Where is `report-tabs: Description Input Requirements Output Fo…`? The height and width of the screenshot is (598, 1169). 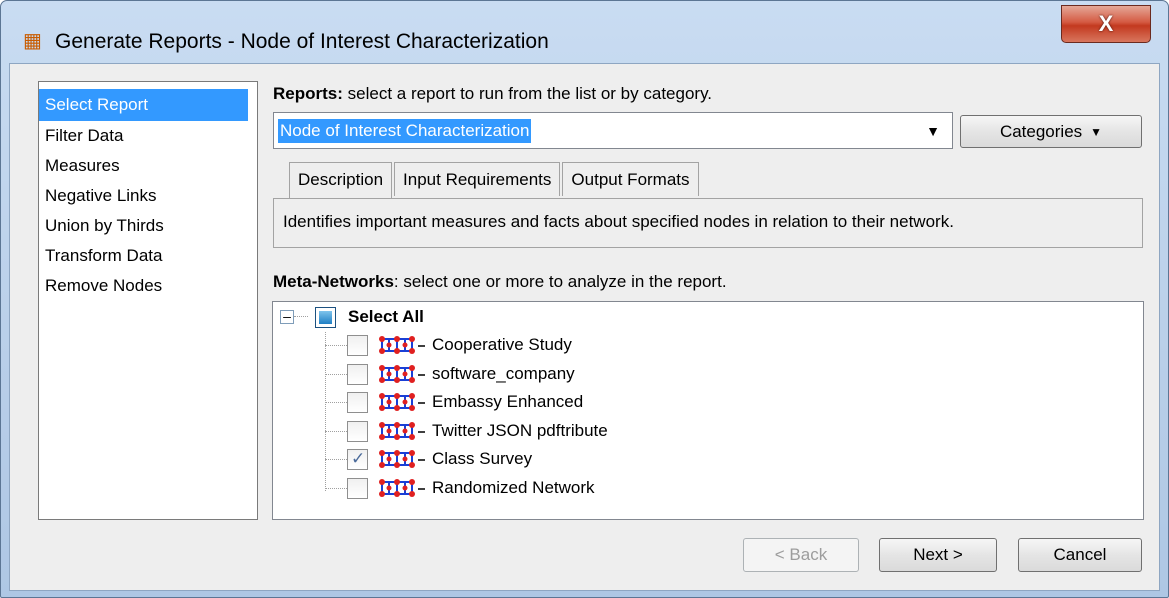 report-tabs: Description Input Requirements Output Fo… is located at coordinates (495, 180).